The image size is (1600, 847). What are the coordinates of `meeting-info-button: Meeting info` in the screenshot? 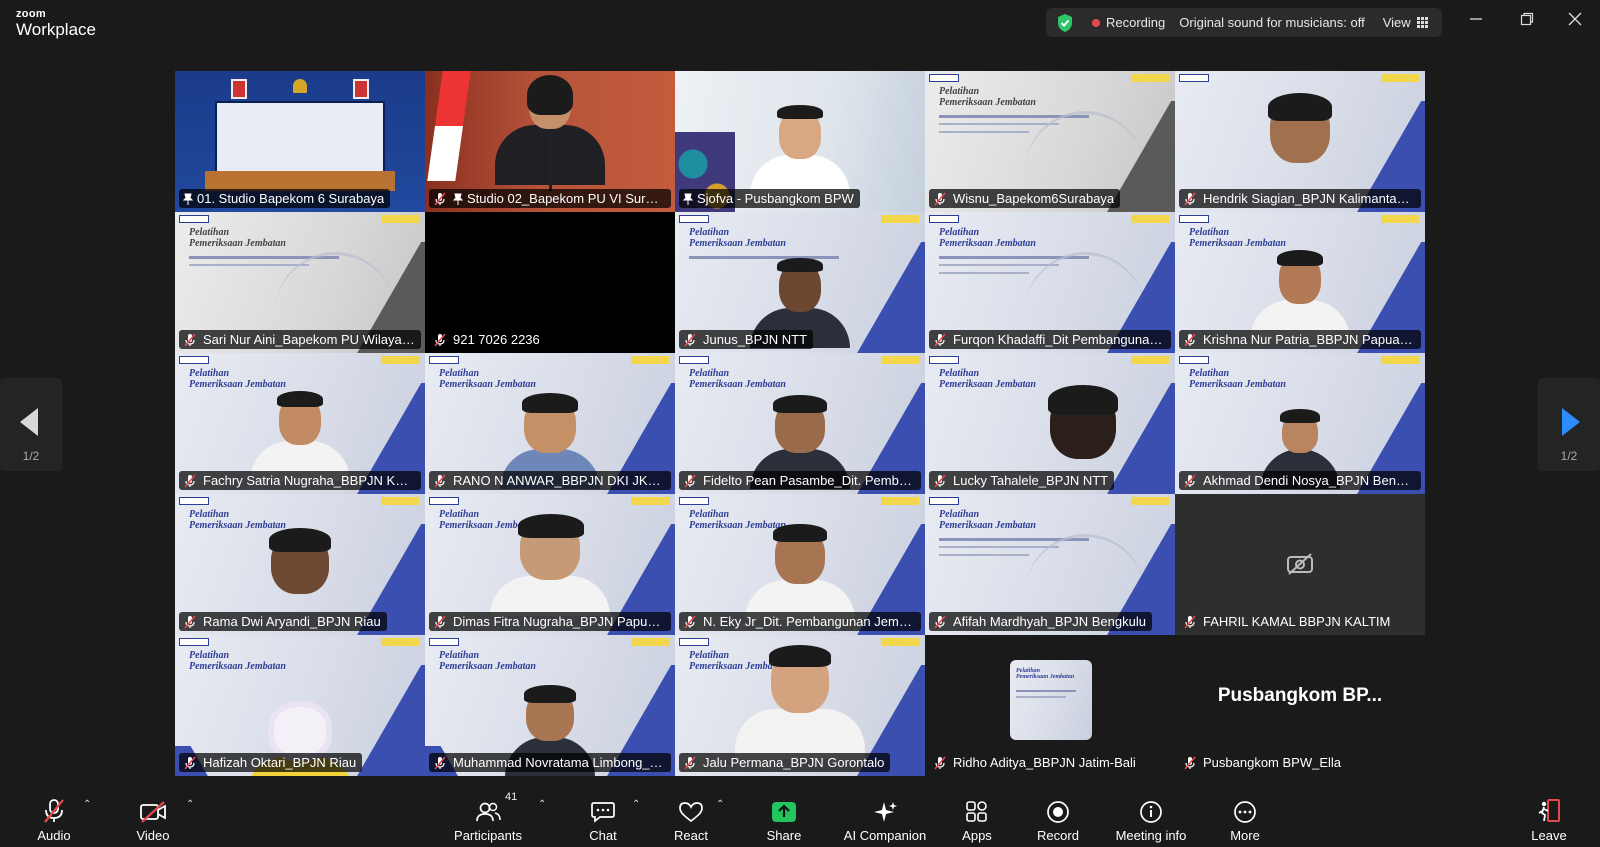 It's located at (1151, 817).